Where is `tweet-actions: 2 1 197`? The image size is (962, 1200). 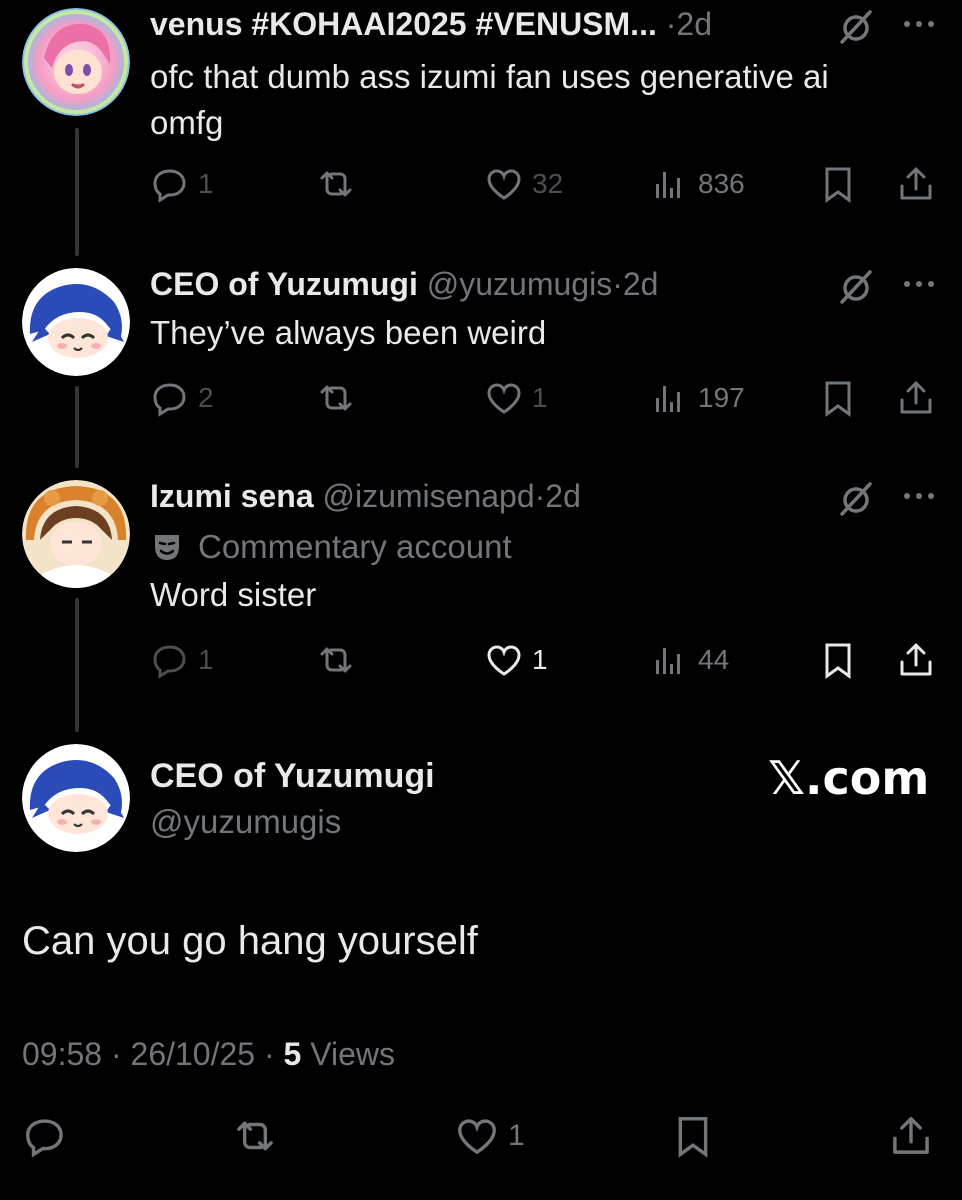 tweet-actions: 2 1 197 is located at coordinates (545, 398).